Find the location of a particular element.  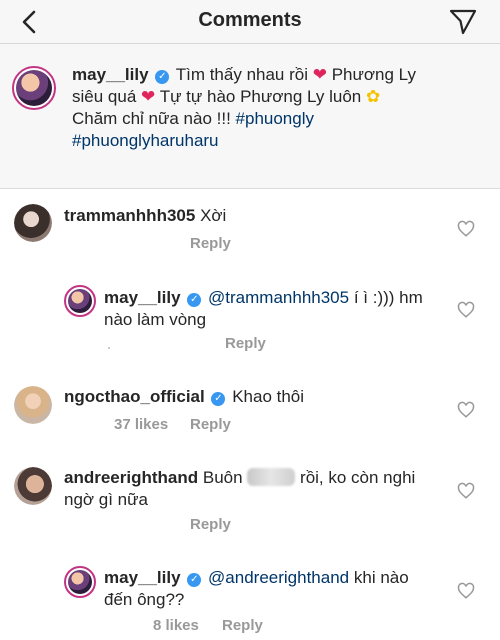

mention-link: @andreerighthand is located at coordinates (278, 577).